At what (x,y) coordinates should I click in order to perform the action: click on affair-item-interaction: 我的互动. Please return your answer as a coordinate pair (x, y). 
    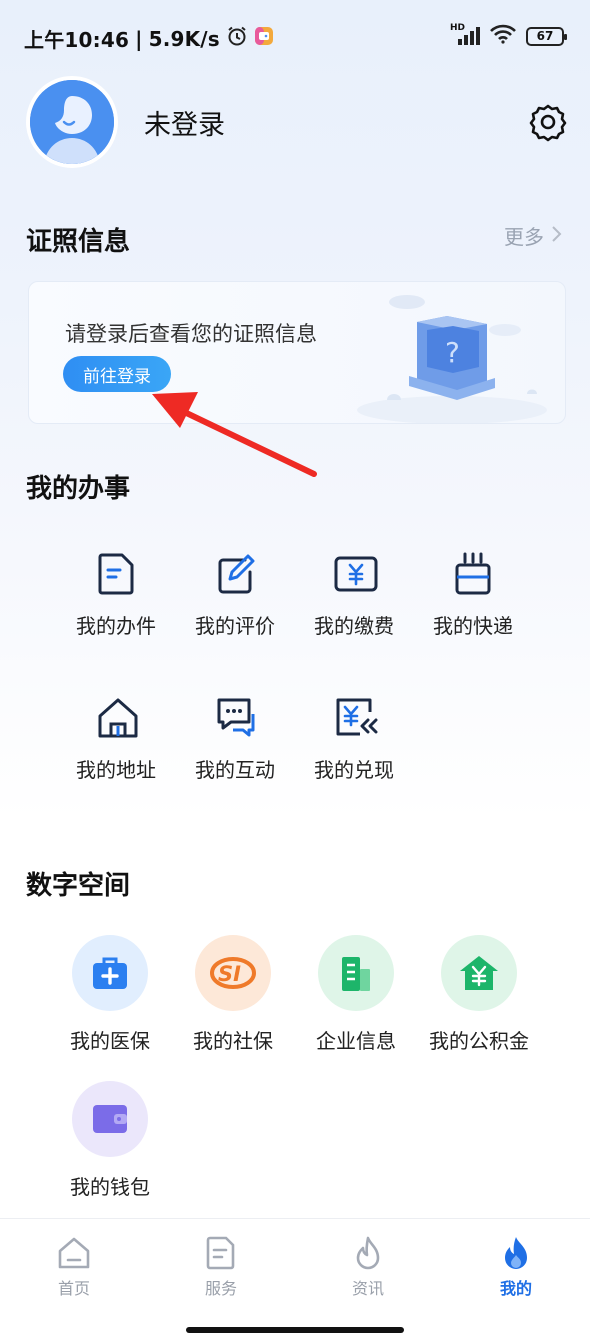
    Looking at the image, I should click on (235, 739).